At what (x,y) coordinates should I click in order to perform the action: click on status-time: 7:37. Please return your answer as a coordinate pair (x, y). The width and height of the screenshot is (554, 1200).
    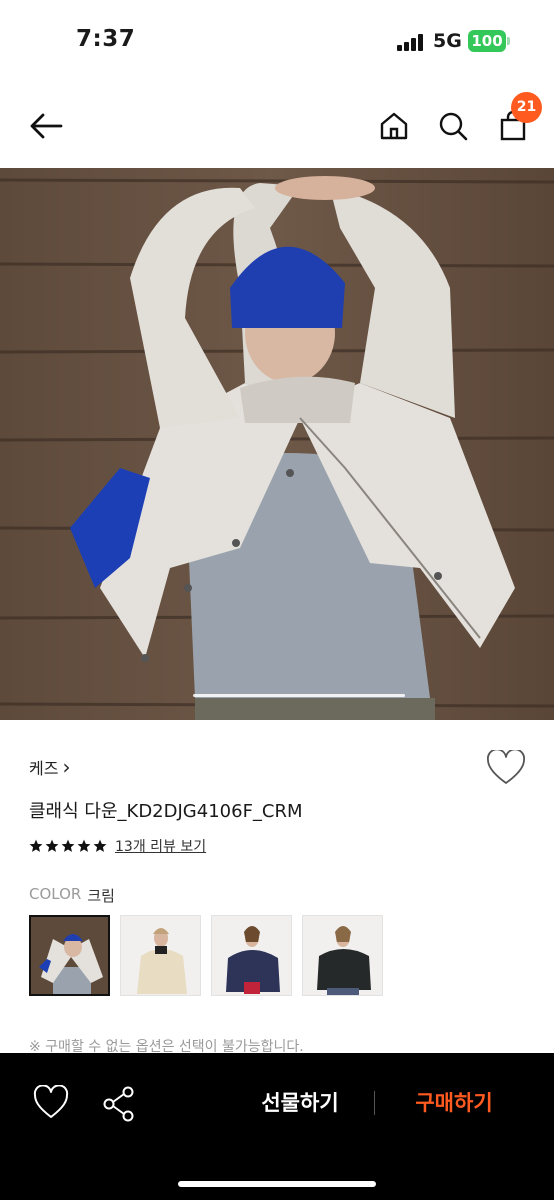
    Looking at the image, I should click on (106, 39).